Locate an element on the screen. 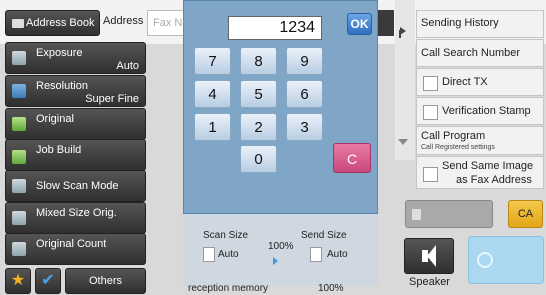 This screenshot has width=546, height=295. key-2: 2 is located at coordinates (258, 127).